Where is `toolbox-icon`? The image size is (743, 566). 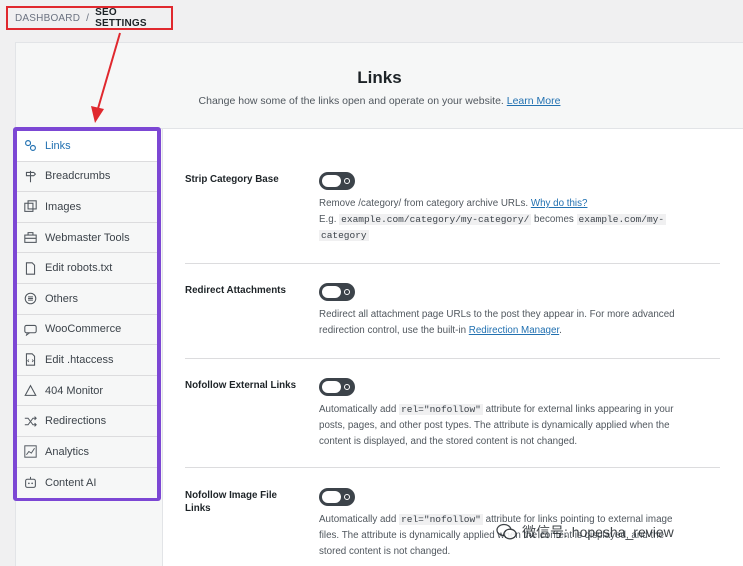
toolbox-icon is located at coordinates (30, 238).